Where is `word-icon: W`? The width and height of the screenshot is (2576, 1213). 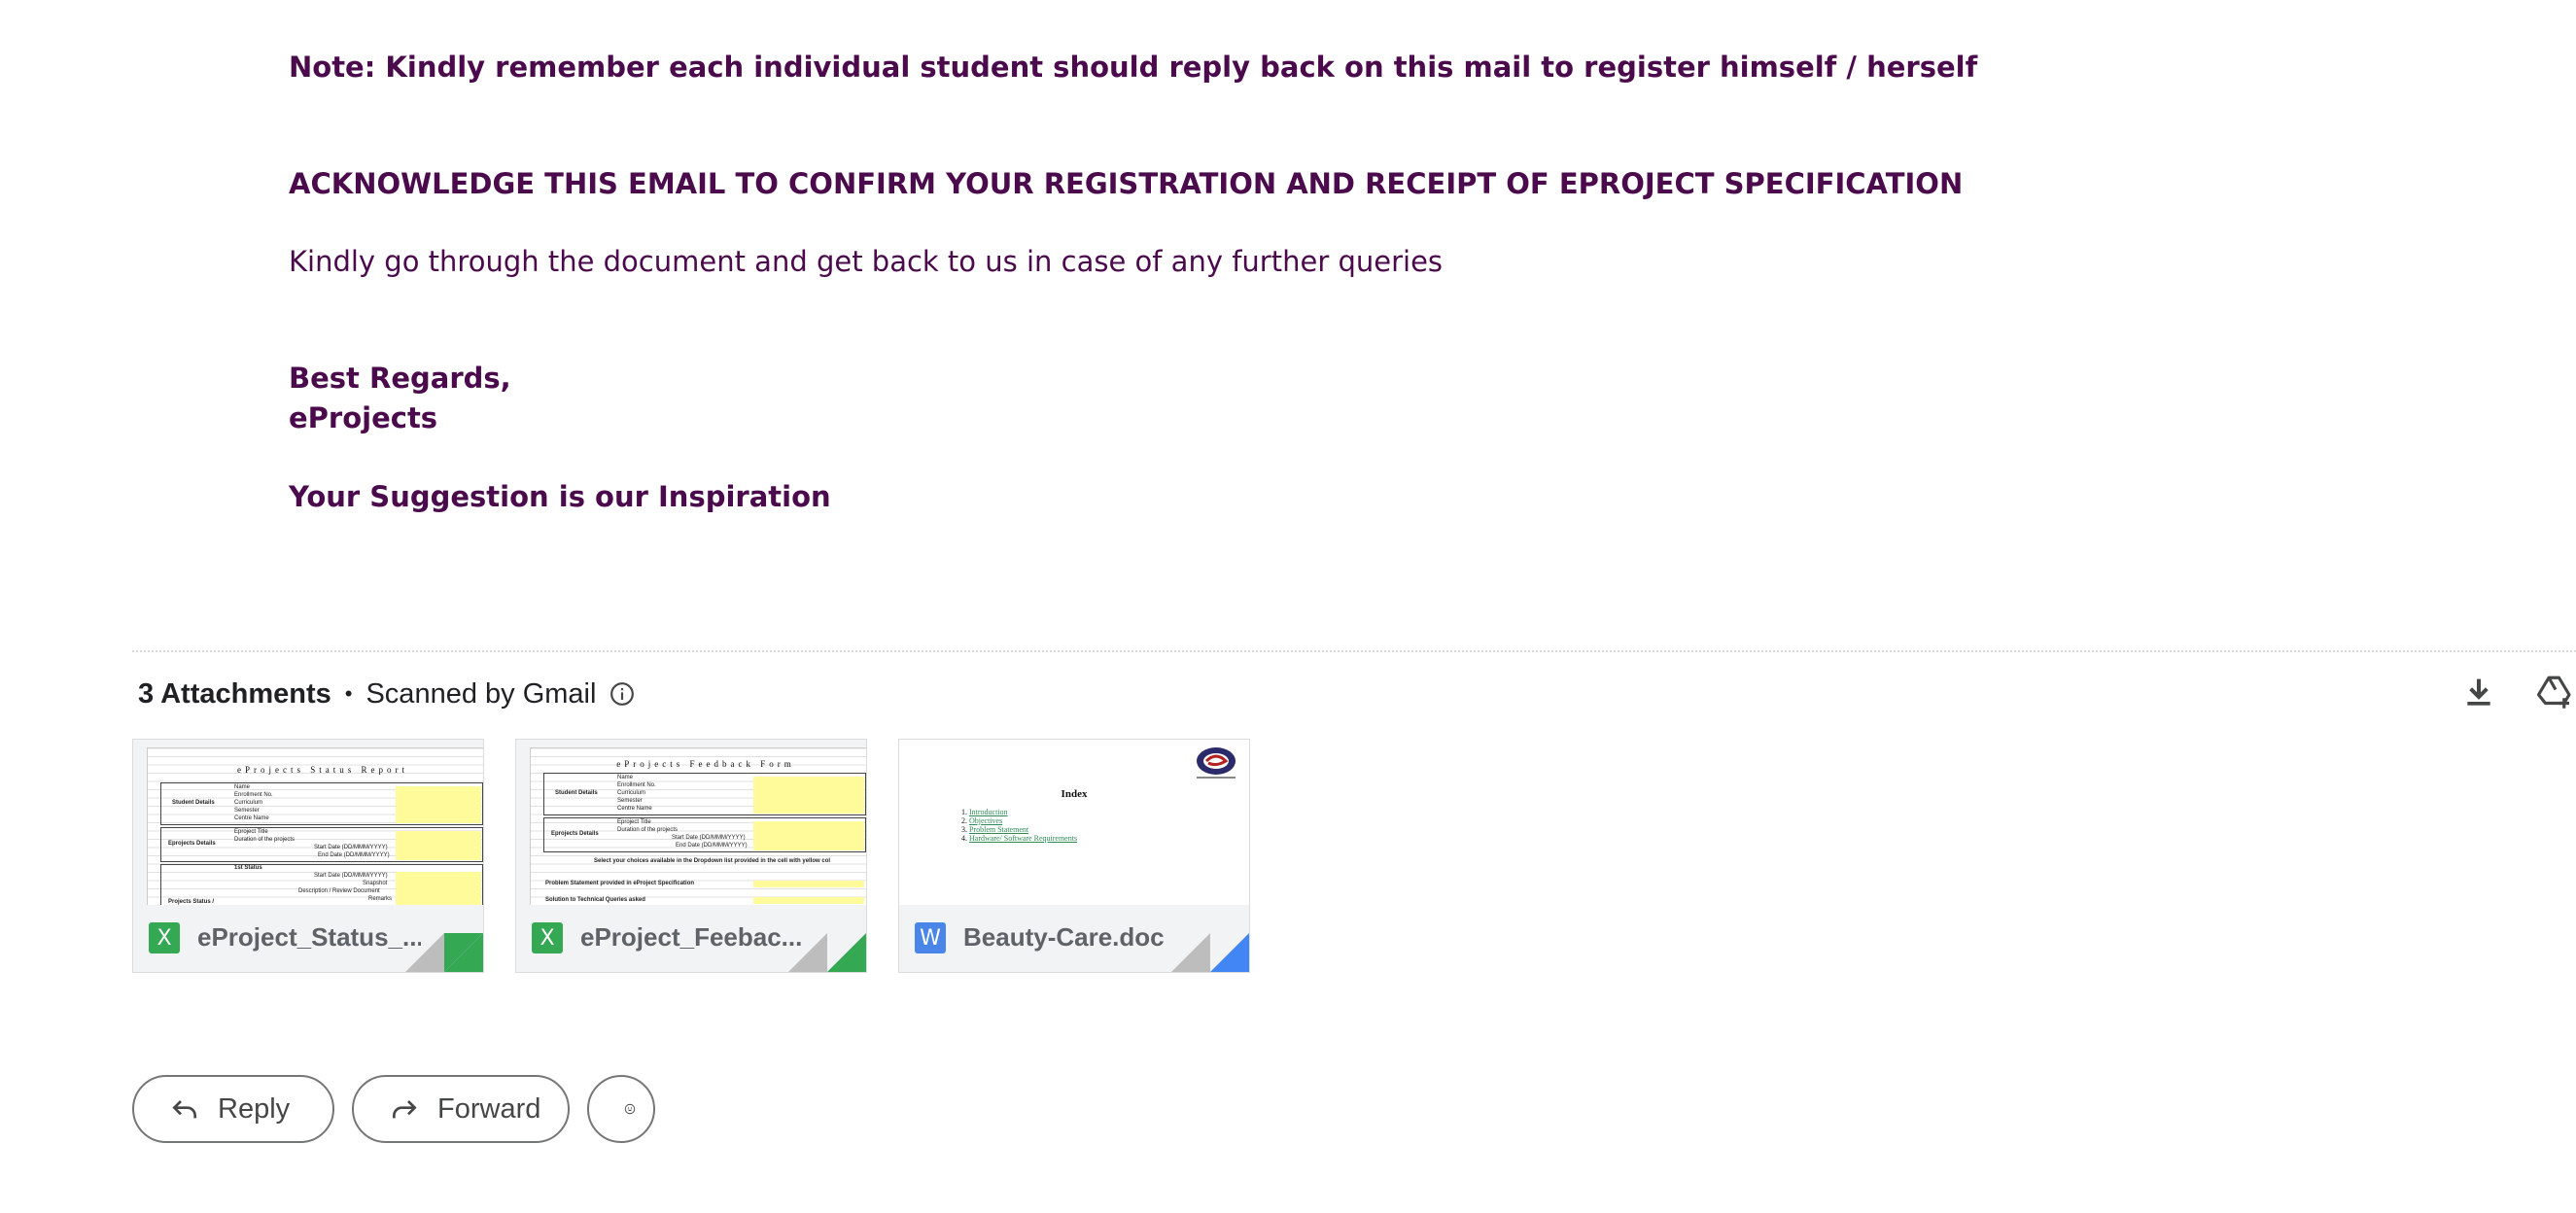 word-icon: W is located at coordinates (931, 937).